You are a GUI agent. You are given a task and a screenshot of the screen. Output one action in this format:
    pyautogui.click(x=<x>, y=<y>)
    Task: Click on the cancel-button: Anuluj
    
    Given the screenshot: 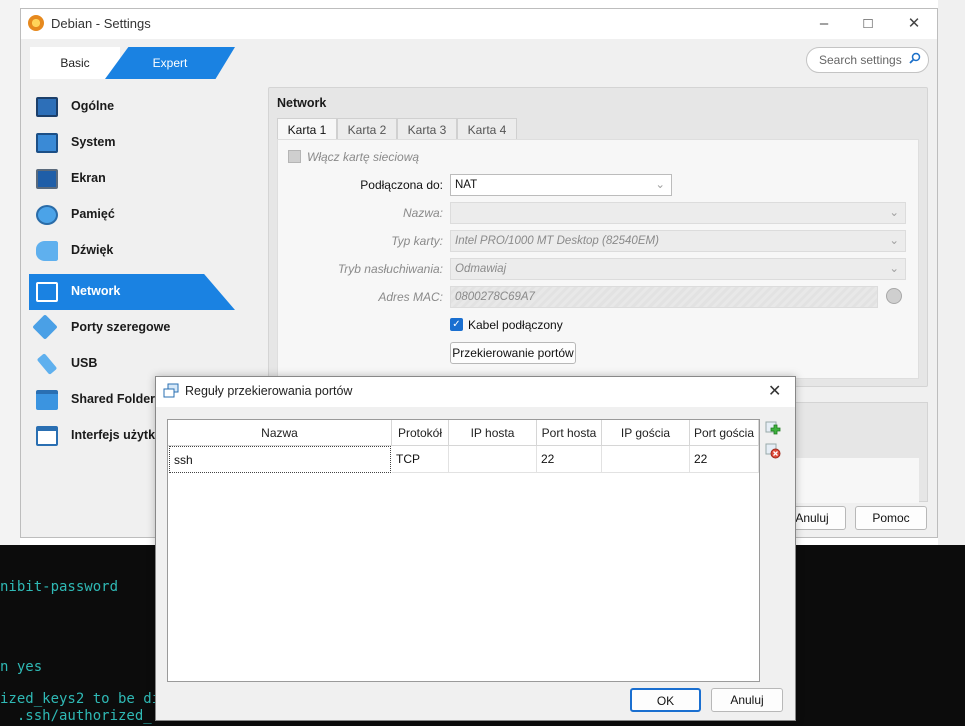 What is the action you would take?
    pyautogui.click(x=747, y=700)
    